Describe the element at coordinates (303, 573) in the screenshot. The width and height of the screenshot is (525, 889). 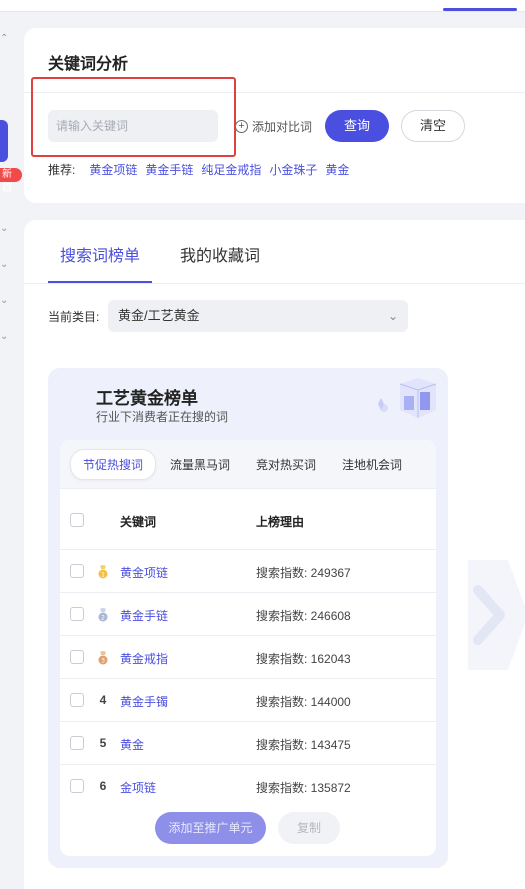
I see `reason-text: 搜索指数: 249367` at that location.